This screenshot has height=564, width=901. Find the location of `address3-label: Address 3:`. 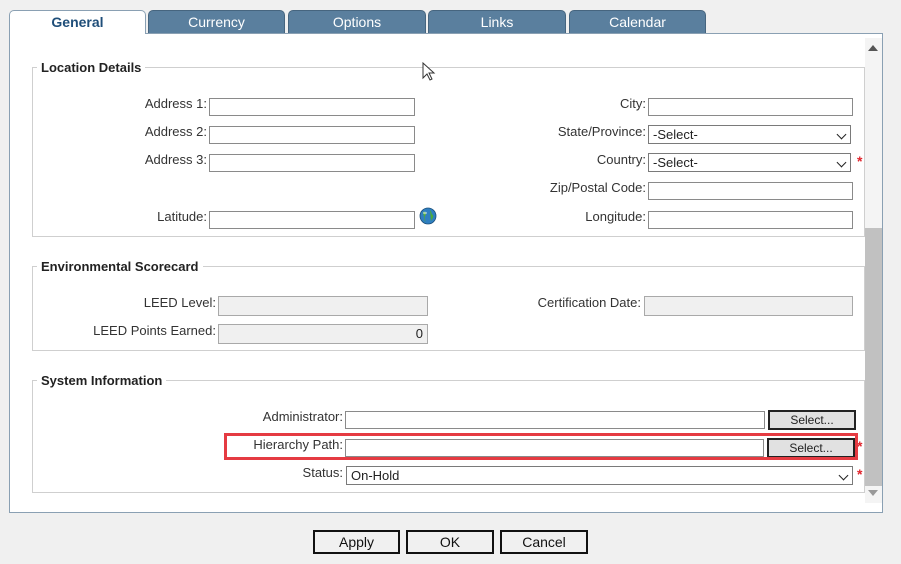

address3-label: Address 3: is located at coordinates (175, 159).